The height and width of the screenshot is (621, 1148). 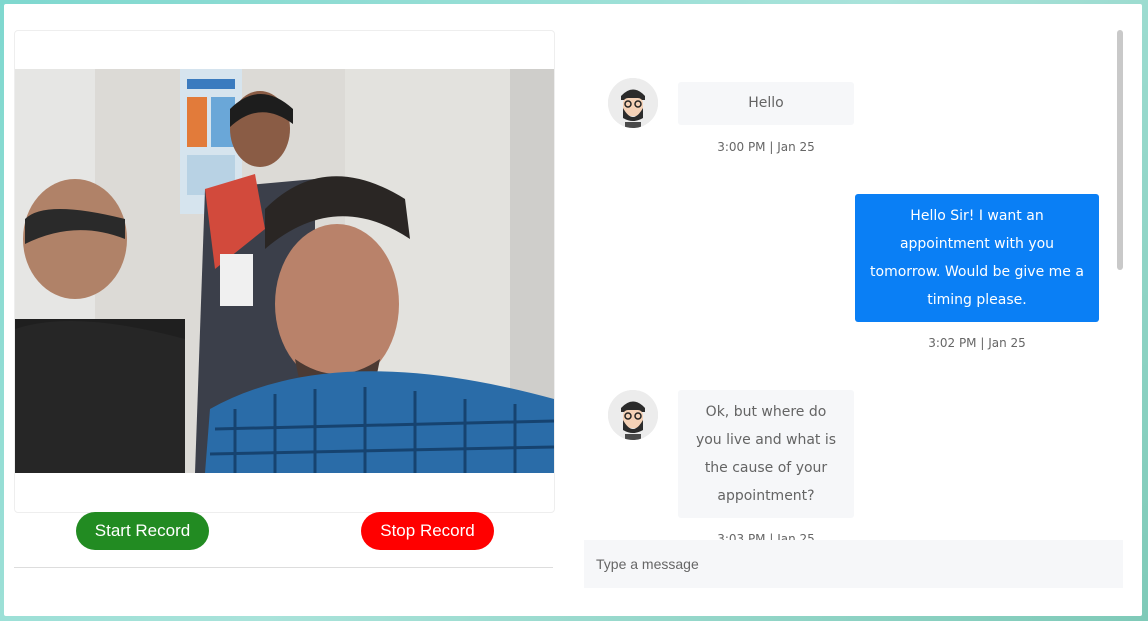 What do you see at coordinates (283, 567) in the screenshot?
I see `divider` at bounding box center [283, 567].